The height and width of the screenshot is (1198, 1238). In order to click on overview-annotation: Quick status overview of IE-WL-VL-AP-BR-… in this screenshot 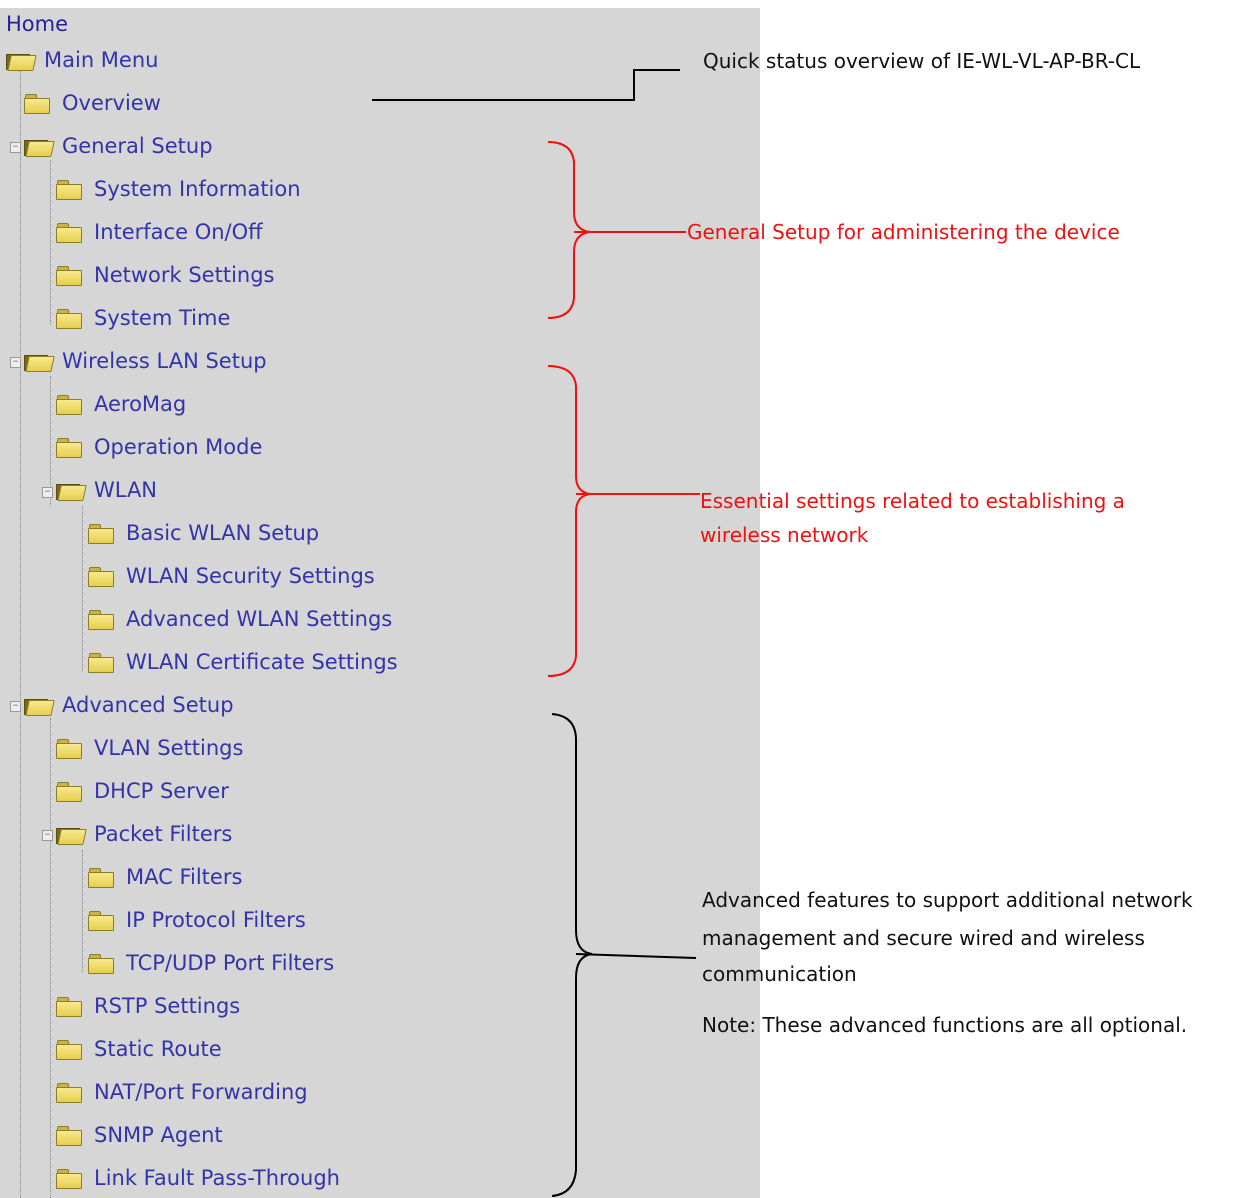, I will do `click(922, 61)`.